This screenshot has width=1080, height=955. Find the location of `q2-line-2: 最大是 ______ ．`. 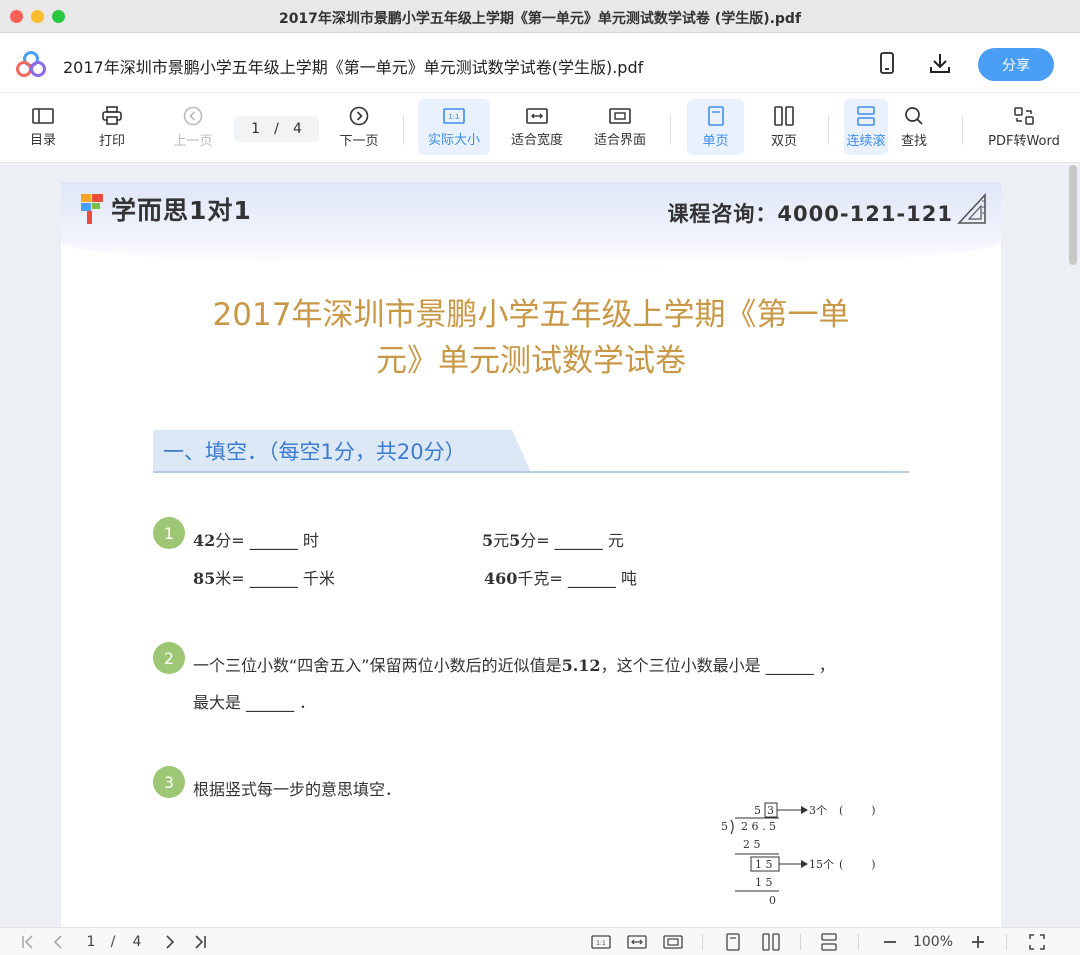

q2-line-2: 最大是 ______ ． is located at coordinates (254, 702).